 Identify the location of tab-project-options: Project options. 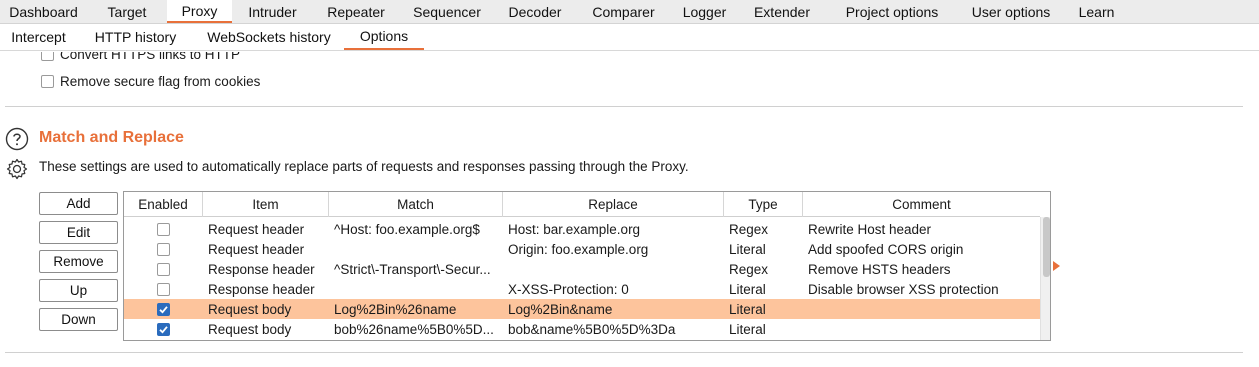
(892, 11).